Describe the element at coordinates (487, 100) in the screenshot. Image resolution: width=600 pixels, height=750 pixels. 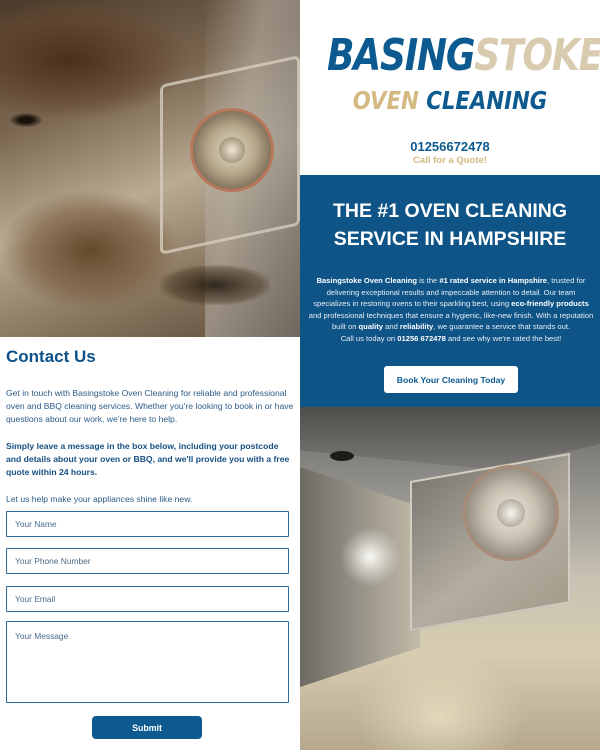
I see `logo-part-cleaning: CLEANING` at that location.